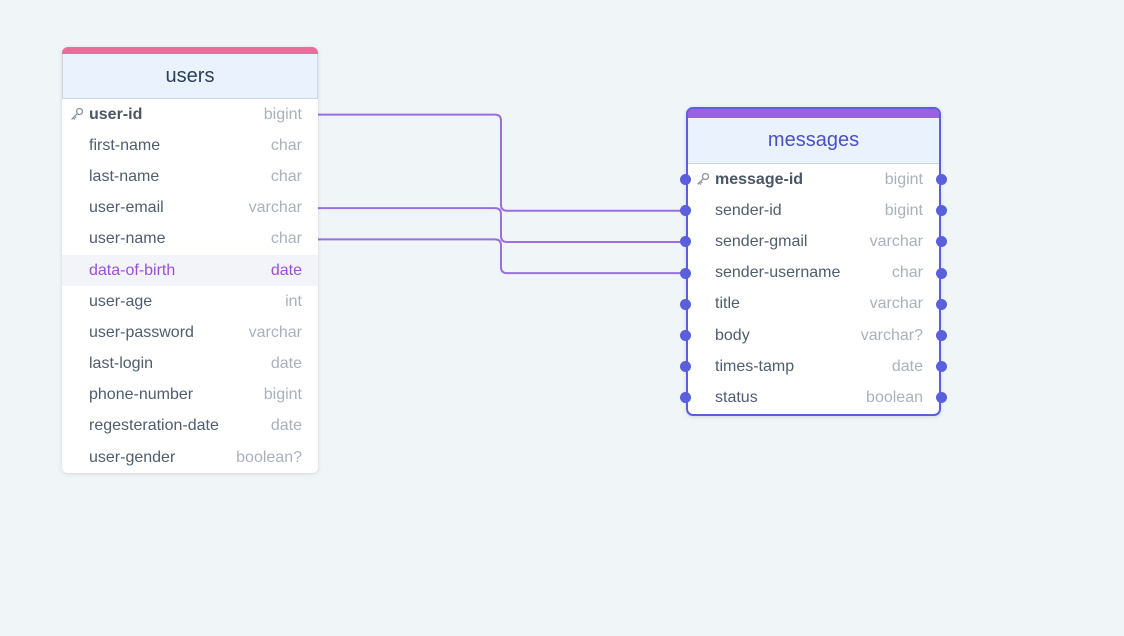 Image resolution: width=1124 pixels, height=636 pixels. I want to click on users-field-phone-number: phone-number bigint, so click(190, 395).